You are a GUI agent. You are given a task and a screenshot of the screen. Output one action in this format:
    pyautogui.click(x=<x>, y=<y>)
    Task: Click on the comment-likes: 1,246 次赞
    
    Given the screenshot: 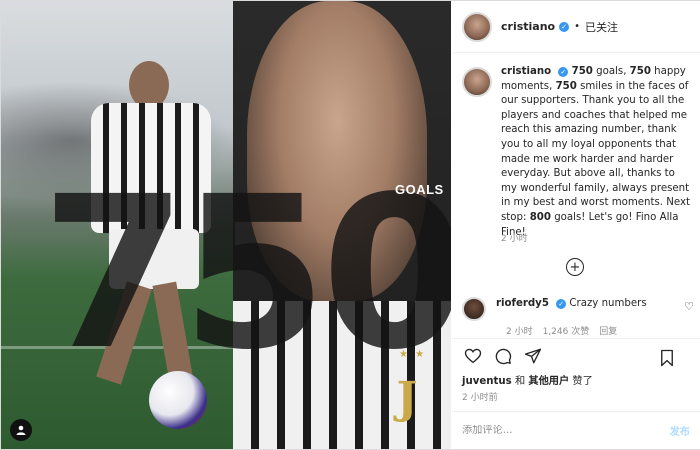 What is the action you would take?
    pyautogui.click(x=566, y=330)
    